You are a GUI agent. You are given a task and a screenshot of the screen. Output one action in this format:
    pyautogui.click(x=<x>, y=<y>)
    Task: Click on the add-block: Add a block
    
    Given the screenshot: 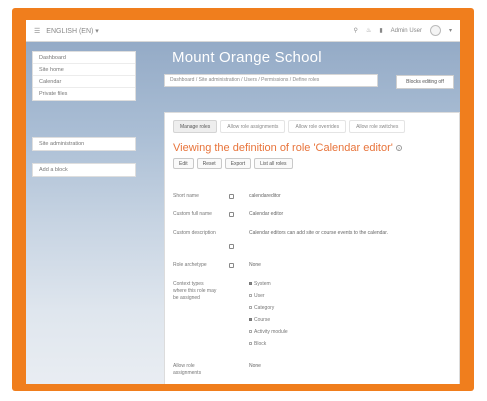 What is the action you would take?
    pyautogui.click(x=84, y=170)
    